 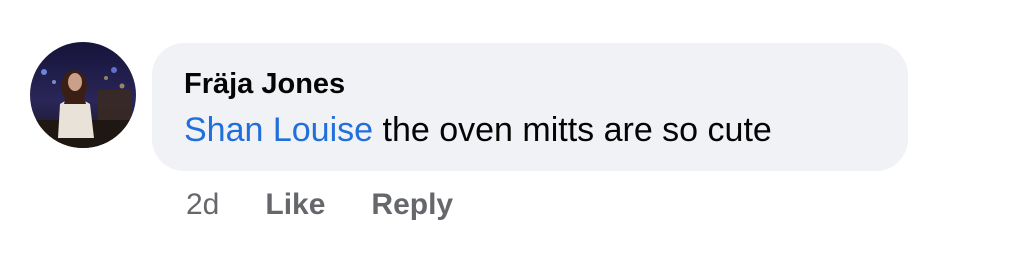 What do you see at coordinates (572, 130) in the screenshot?
I see `comment-body: the oven mitts are so cute` at bounding box center [572, 130].